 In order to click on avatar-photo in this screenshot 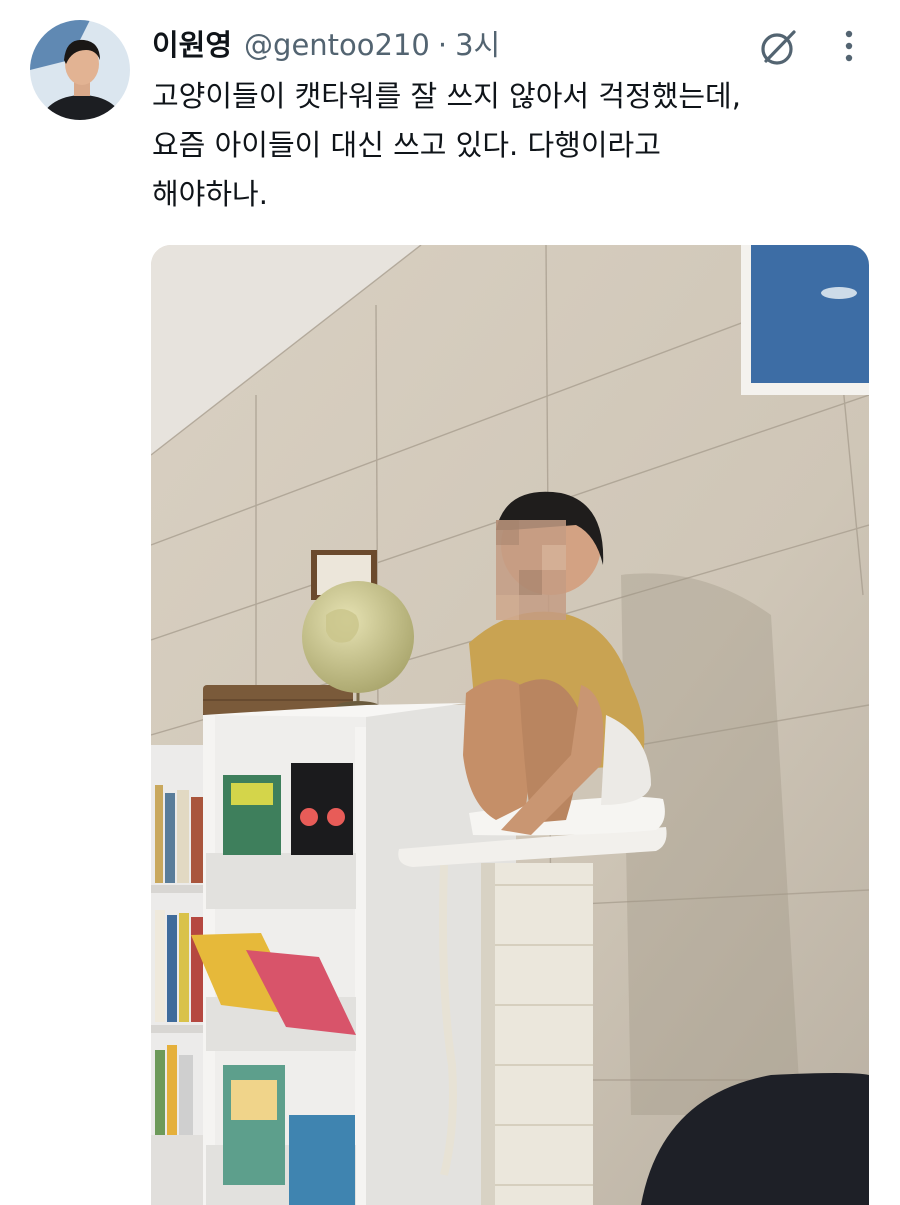, I will do `click(80, 70)`.